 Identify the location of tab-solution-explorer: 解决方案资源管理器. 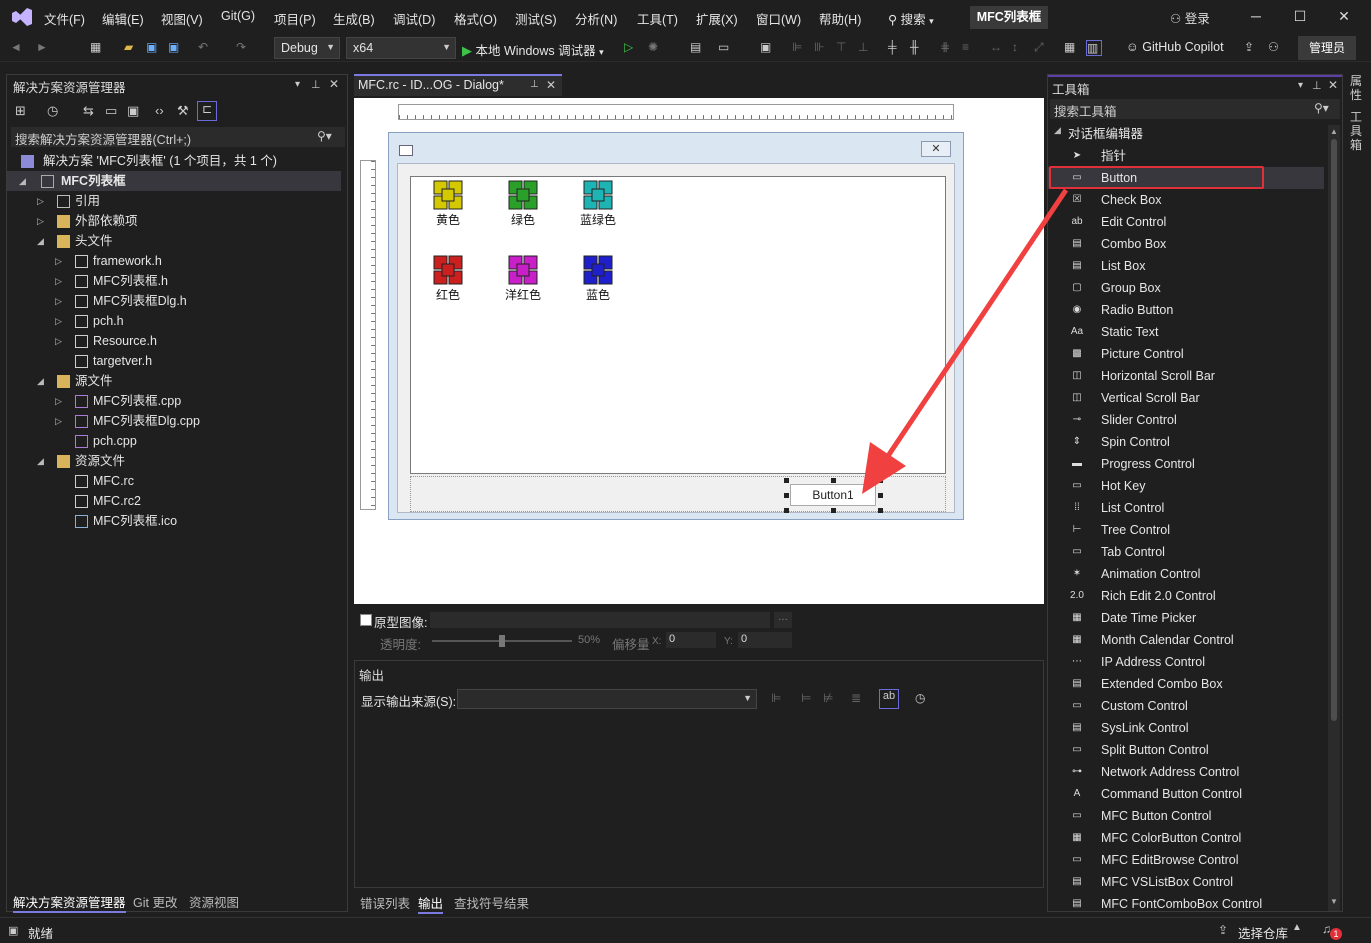
(69, 902).